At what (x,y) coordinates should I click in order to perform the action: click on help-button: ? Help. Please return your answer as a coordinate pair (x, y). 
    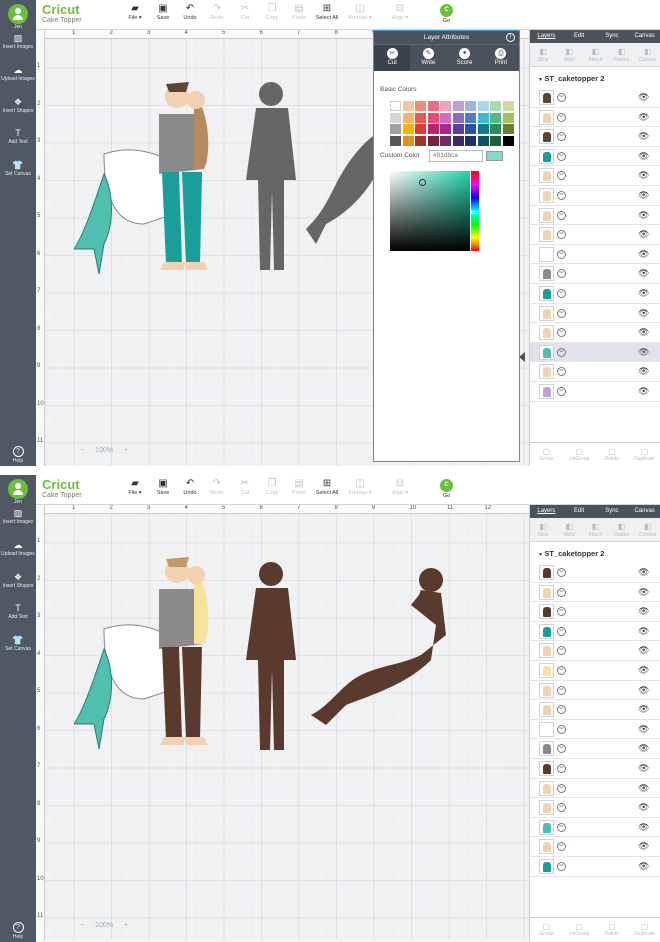
    Looking at the image, I should click on (18, 455).